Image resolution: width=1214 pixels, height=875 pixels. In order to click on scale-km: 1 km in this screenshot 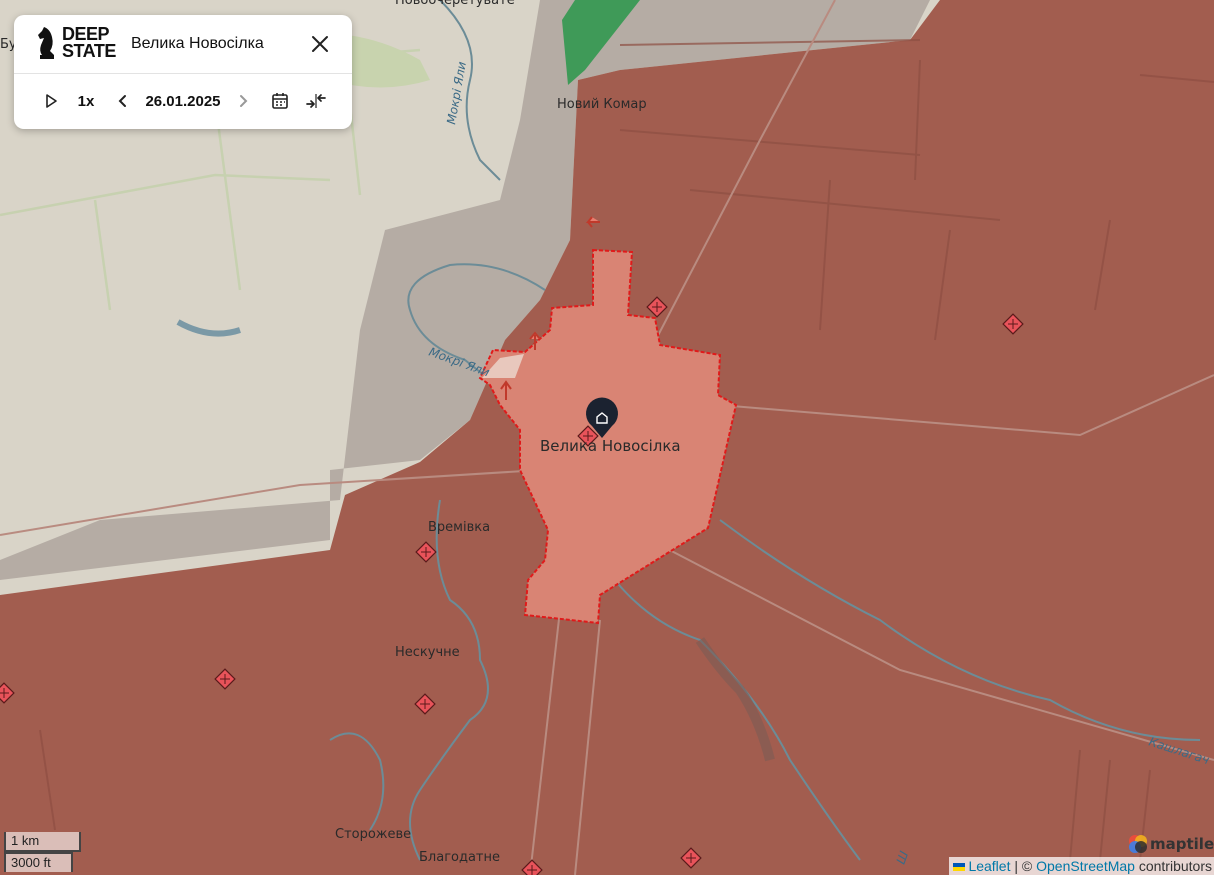, I will do `click(42, 842)`.